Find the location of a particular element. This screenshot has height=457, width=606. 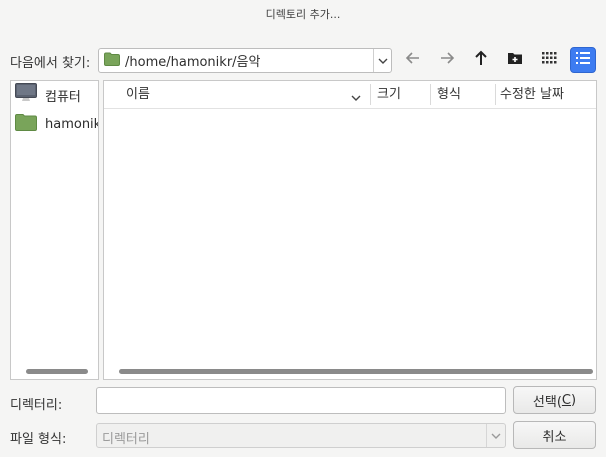

sidebar-item-home: hamonikr is located at coordinates (56, 124).